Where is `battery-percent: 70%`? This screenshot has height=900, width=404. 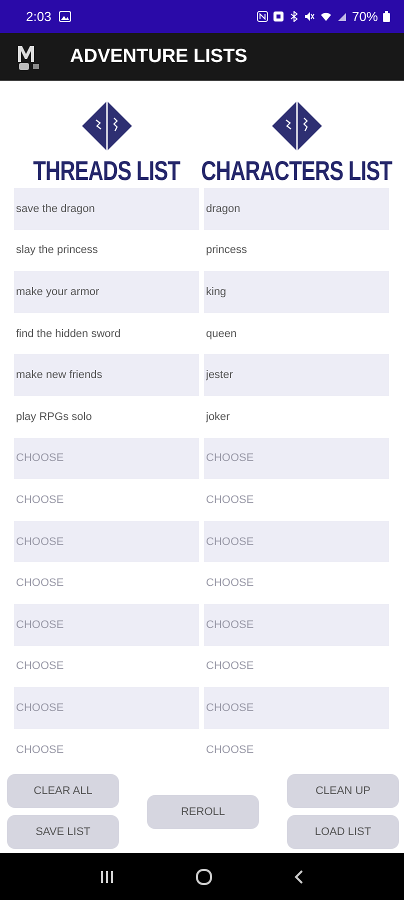 battery-percent: 70% is located at coordinates (365, 16).